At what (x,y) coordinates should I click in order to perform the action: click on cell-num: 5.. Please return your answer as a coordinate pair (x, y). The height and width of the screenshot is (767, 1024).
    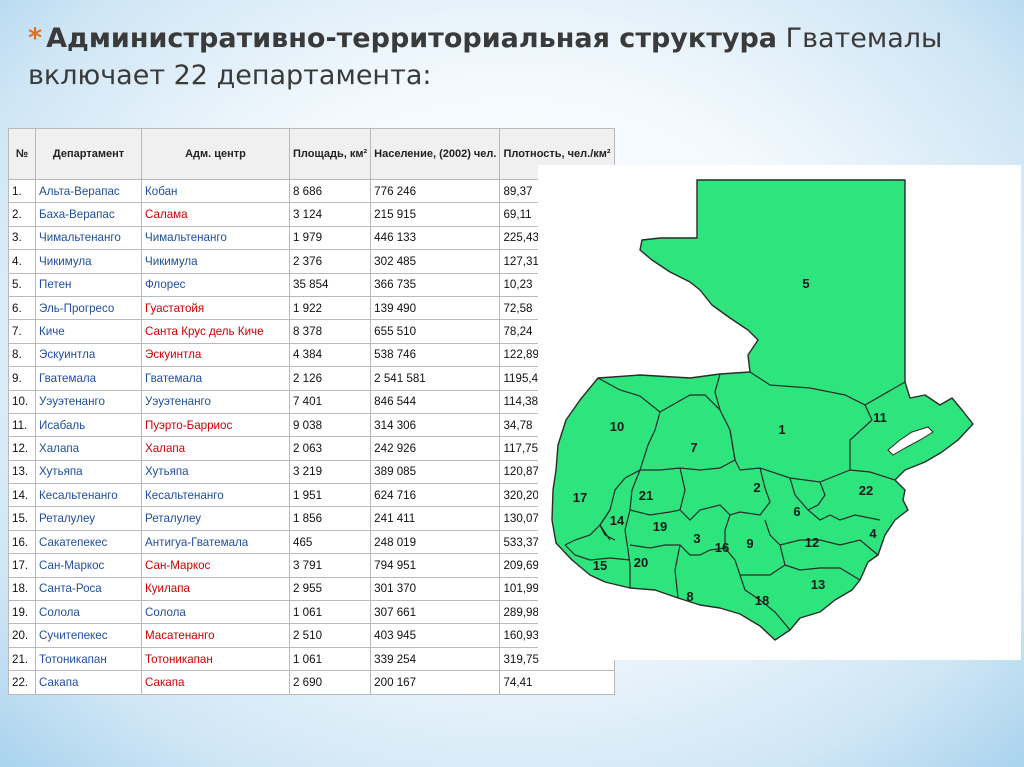
    Looking at the image, I should click on (22, 284).